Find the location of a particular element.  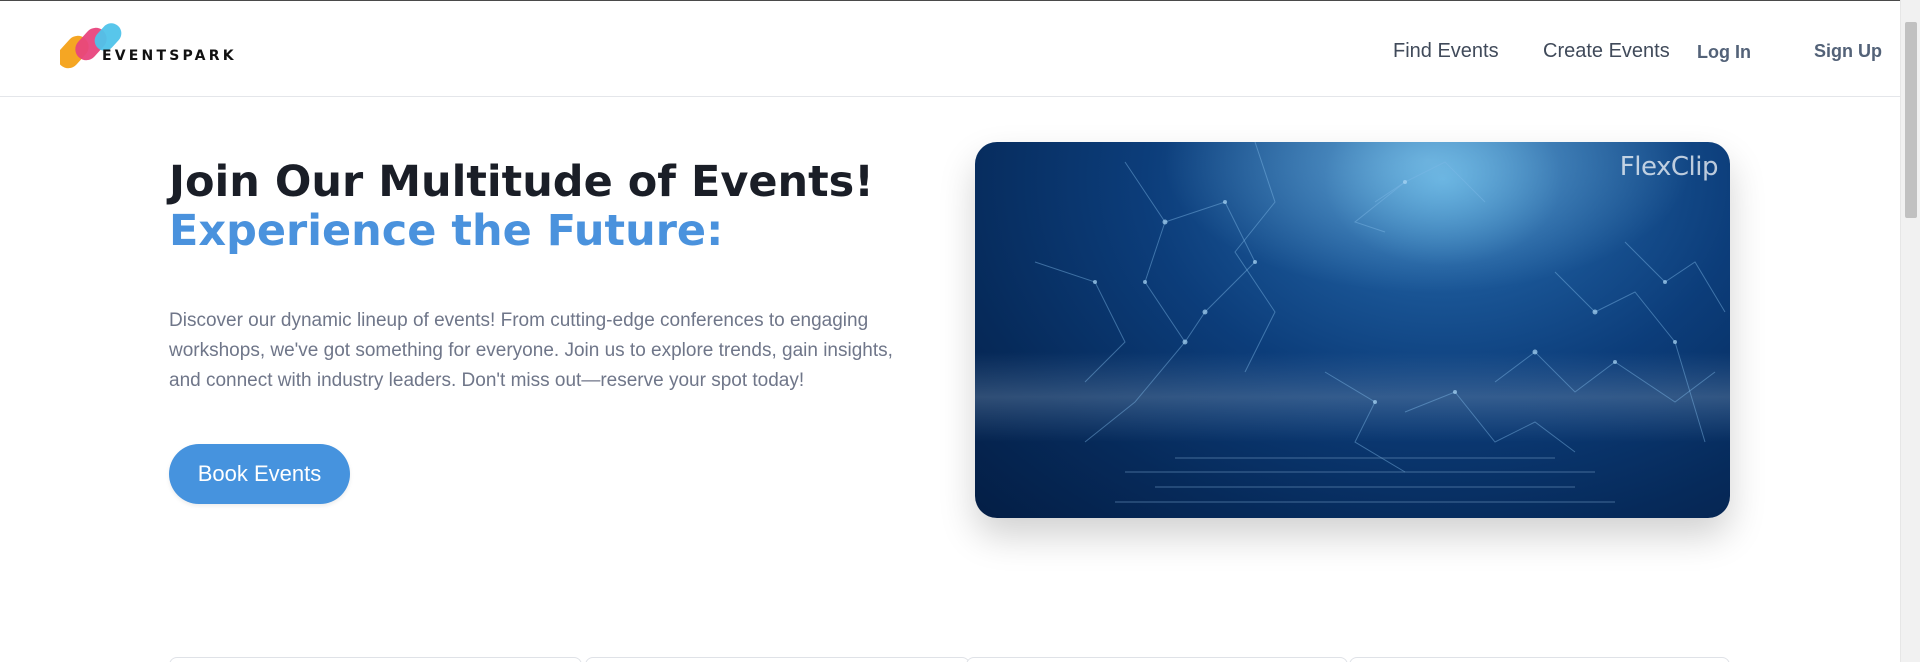

brand-logo: EVENTSPARK is located at coordinates (155, 47).